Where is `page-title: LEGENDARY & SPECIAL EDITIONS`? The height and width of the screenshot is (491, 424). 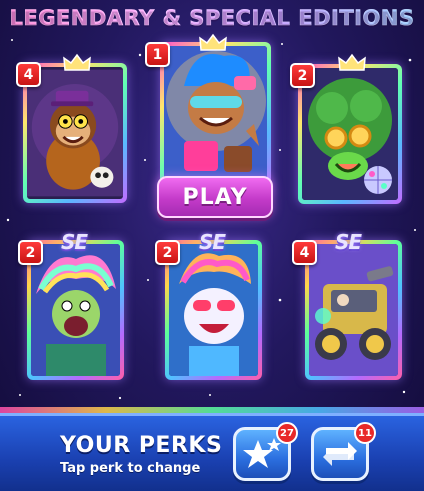
page-title: LEGENDARY & SPECIAL EDITIONS is located at coordinates (212, 18).